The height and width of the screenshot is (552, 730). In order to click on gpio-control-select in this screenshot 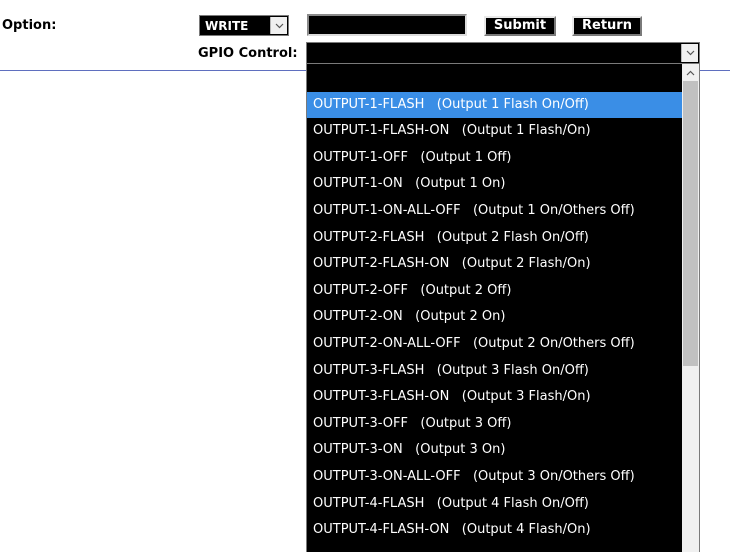, I will do `click(503, 53)`.